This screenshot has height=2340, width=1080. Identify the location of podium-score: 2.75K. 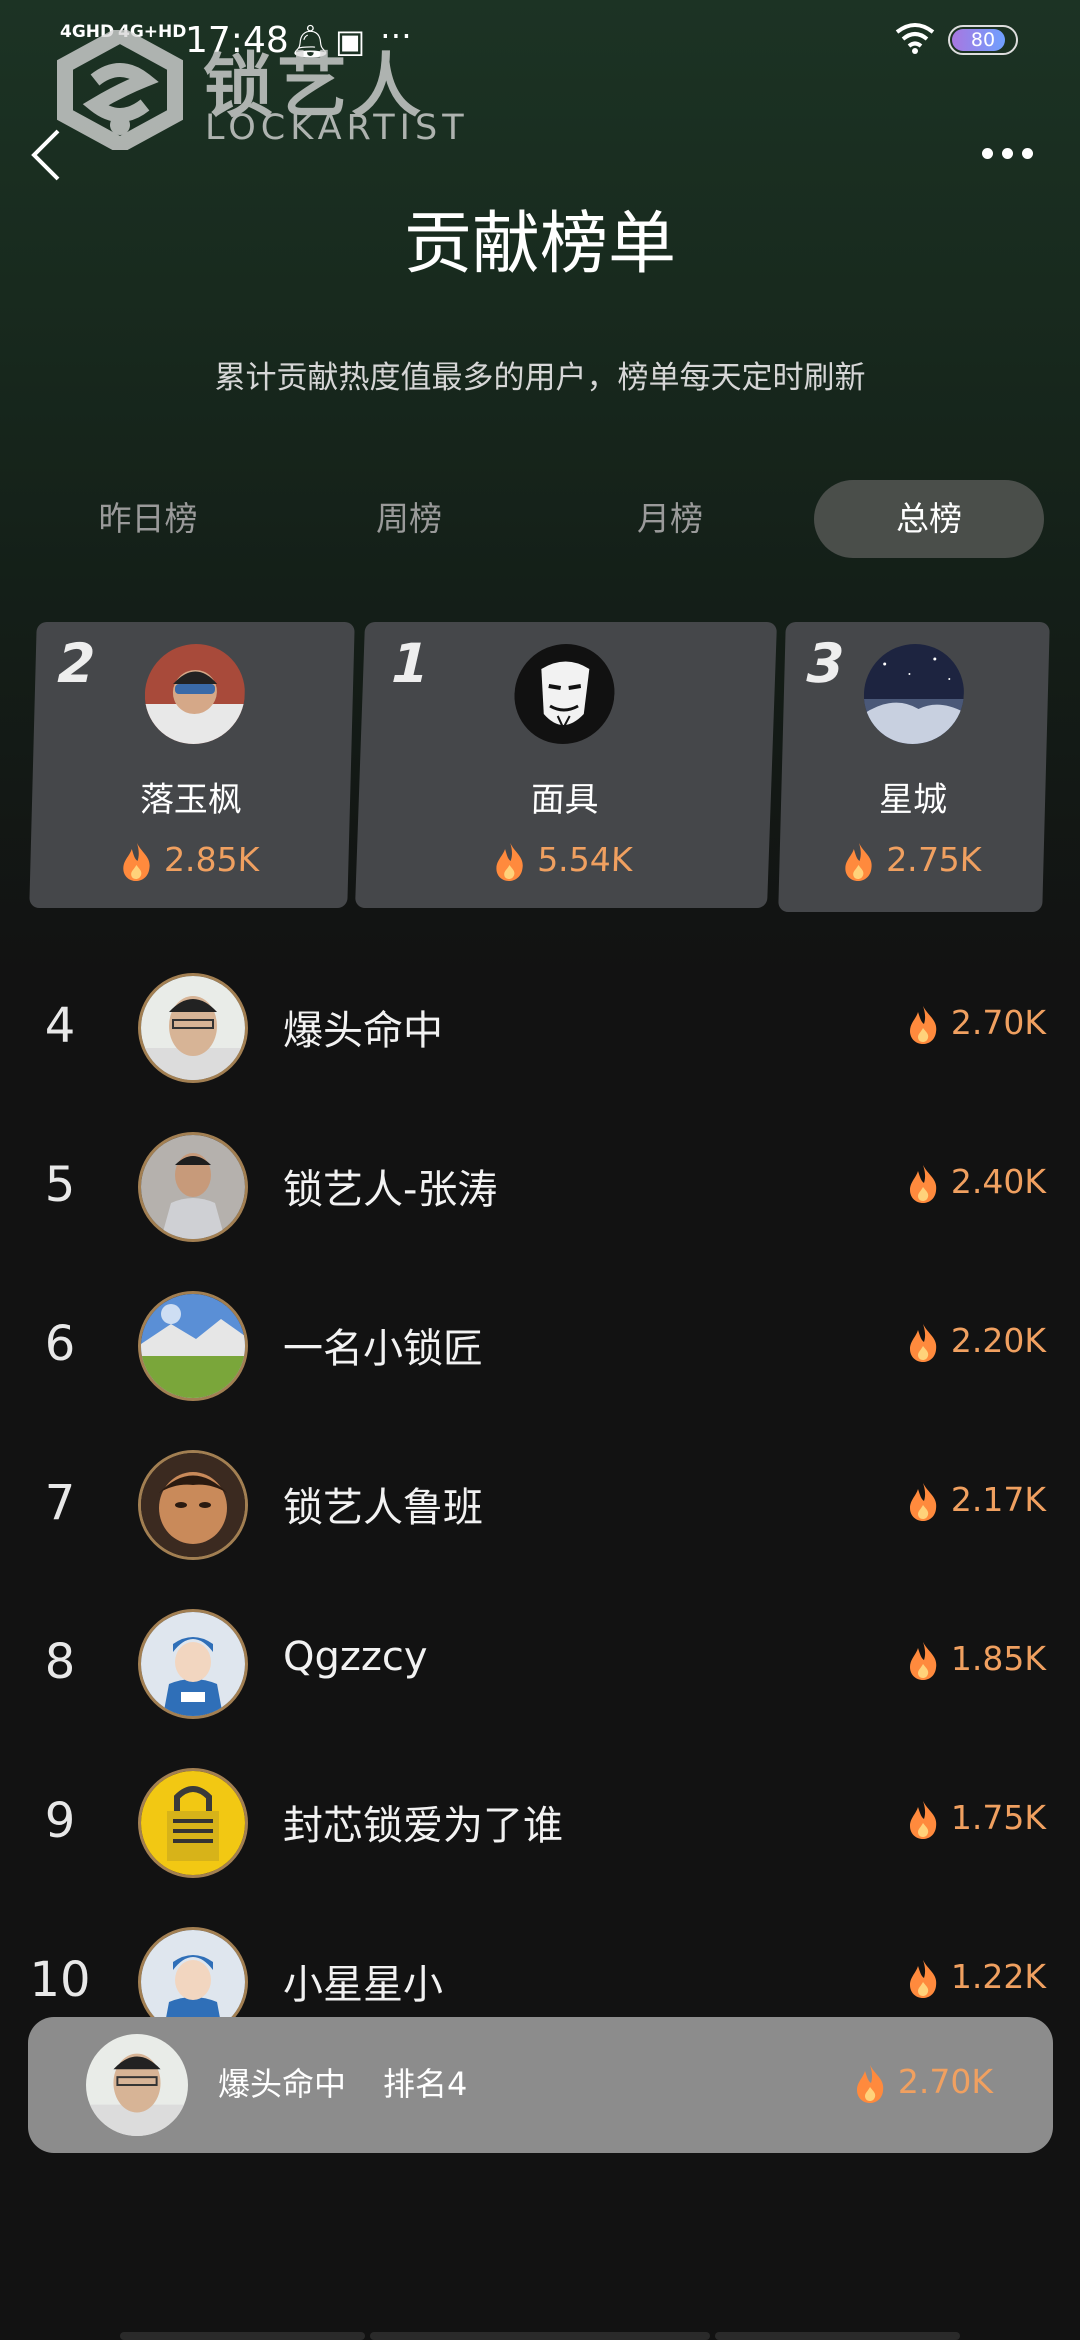
(933, 859).